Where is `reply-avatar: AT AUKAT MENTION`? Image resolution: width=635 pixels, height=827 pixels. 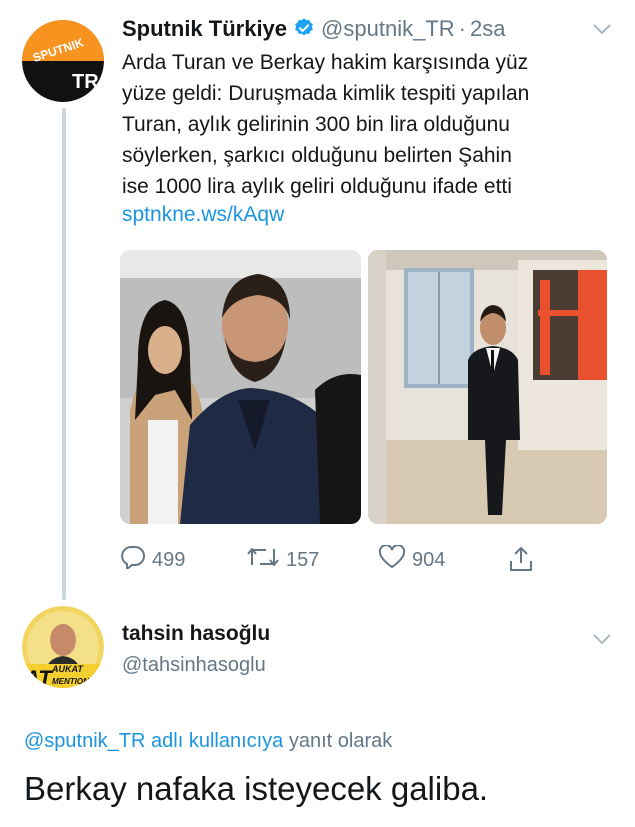 reply-avatar: AT AUKAT MENTION is located at coordinates (63, 647).